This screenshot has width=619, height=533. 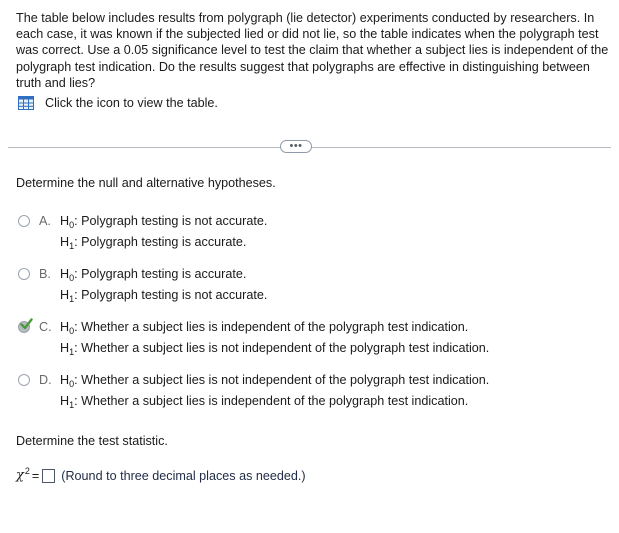 I want to click on checkmark-icon, so click(x=26, y=325).